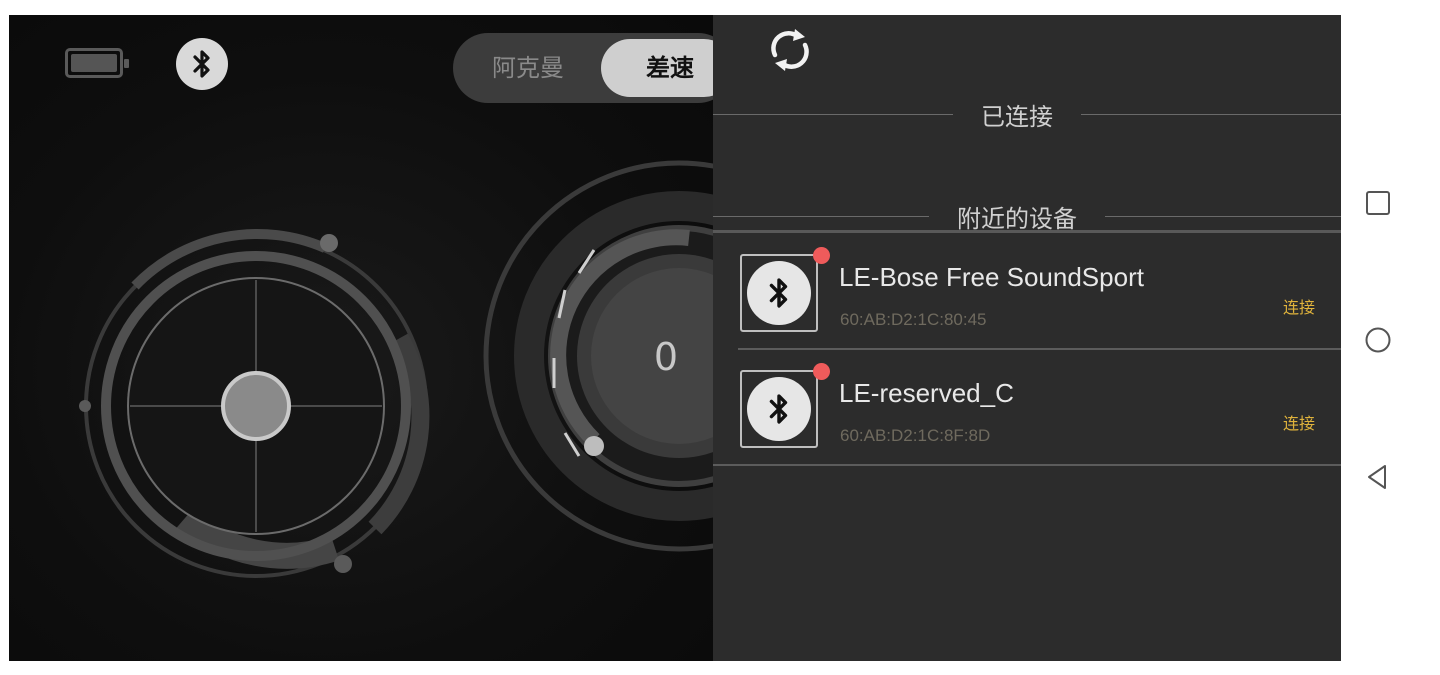 This screenshot has width=1440, height=675. Describe the element at coordinates (991, 277) in the screenshot. I see `device-name: LE-Bose Free SoundSport` at that location.